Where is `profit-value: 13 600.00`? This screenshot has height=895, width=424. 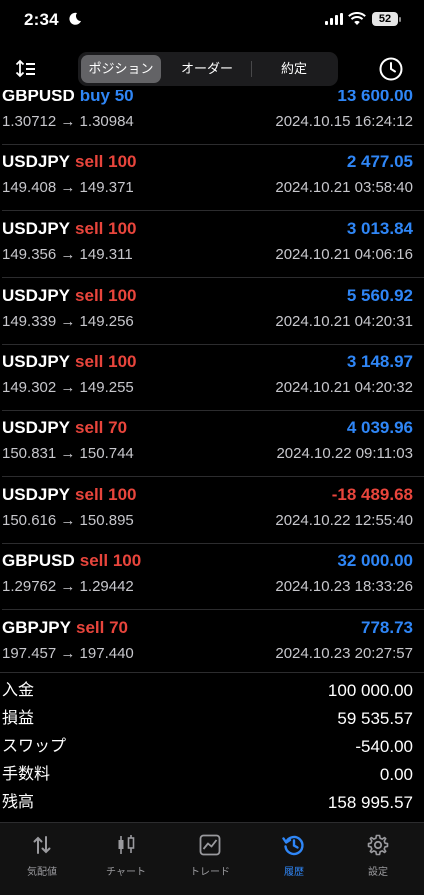 profit-value: 13 600.00 is located at coordinates (375, 97).